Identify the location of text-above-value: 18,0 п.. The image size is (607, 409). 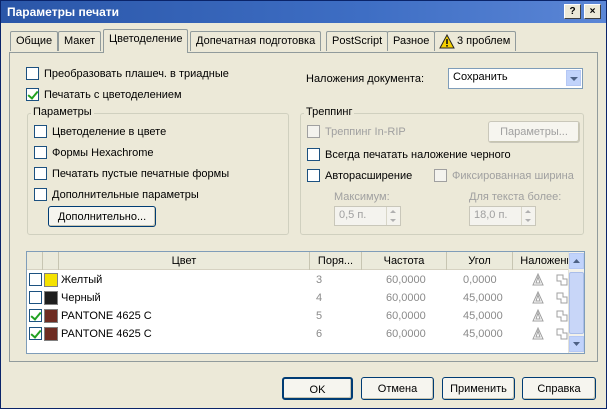
(491, 215).